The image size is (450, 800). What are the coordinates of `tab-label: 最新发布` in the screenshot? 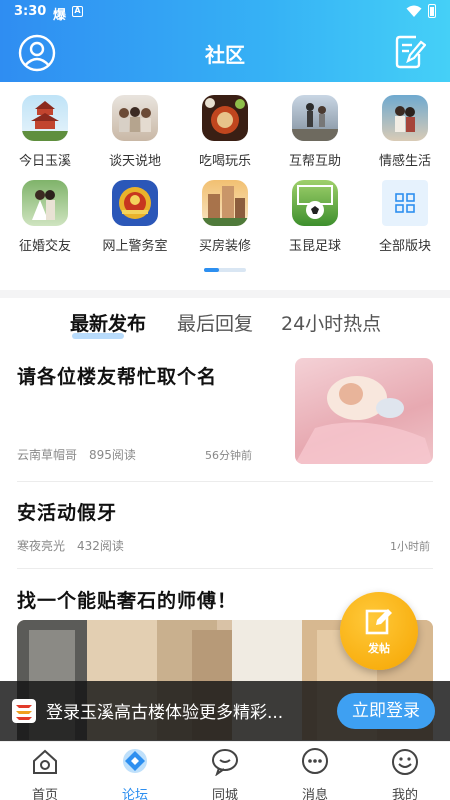 It's located at (108, 324).